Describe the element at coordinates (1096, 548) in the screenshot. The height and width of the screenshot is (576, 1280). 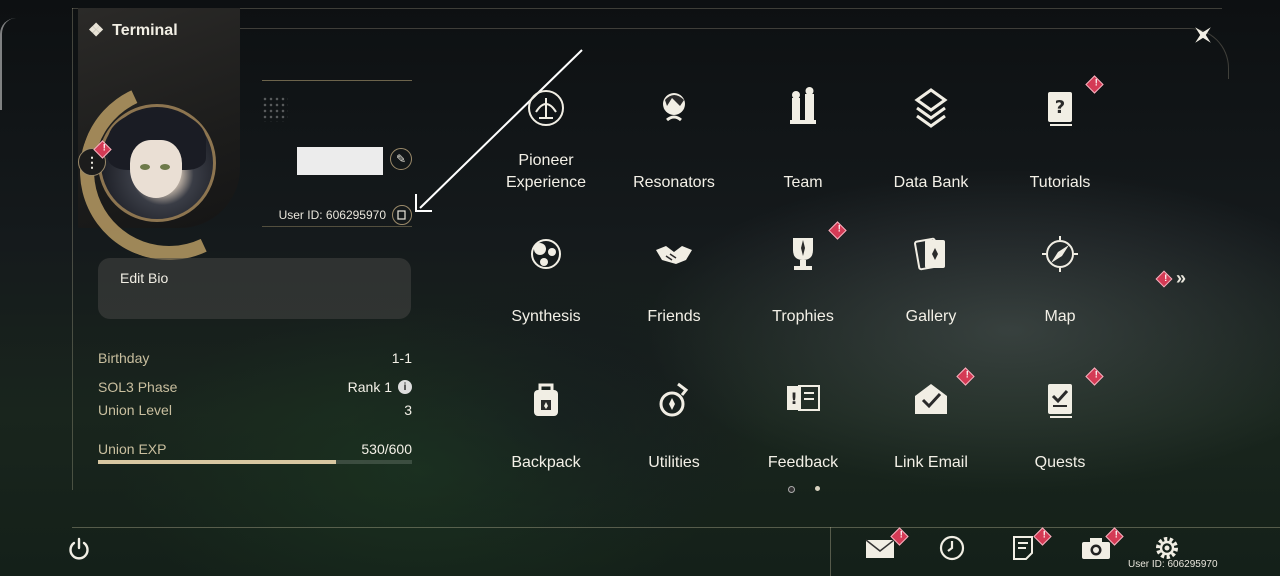
I see `camera-icon` at that location.